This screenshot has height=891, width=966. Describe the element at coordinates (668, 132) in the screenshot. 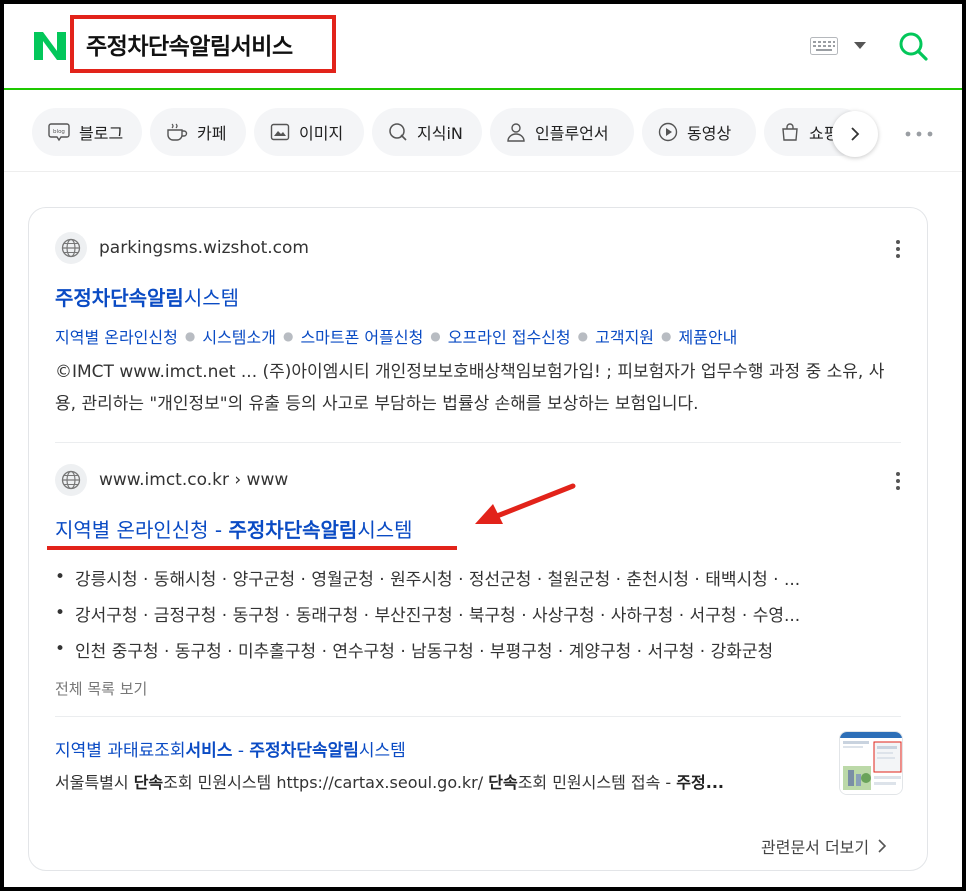

I see `play-icon` at that location.